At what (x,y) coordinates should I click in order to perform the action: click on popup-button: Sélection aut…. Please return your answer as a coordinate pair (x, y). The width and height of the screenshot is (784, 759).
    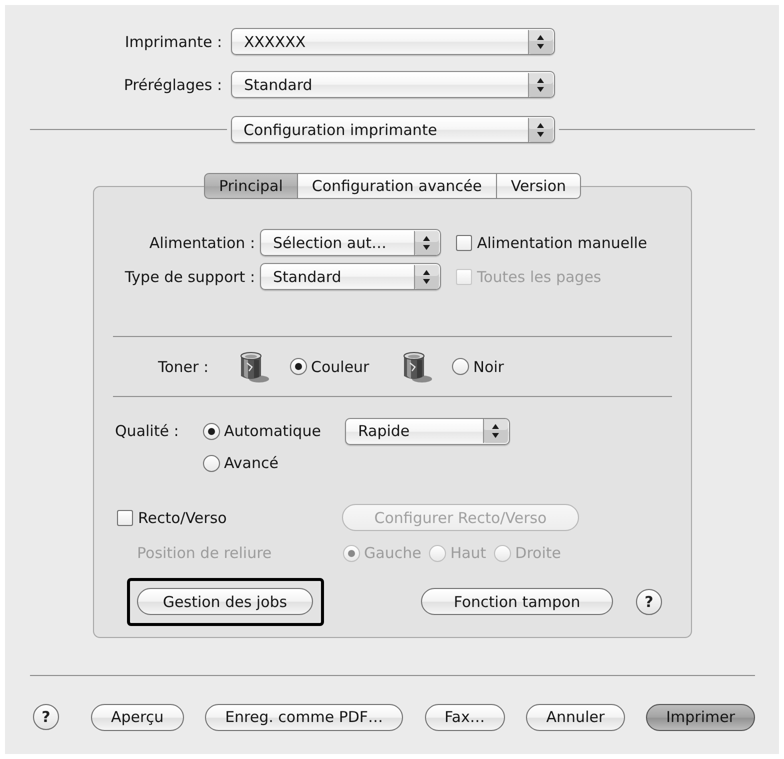
    Looking at the image, I should click on (350, 242).